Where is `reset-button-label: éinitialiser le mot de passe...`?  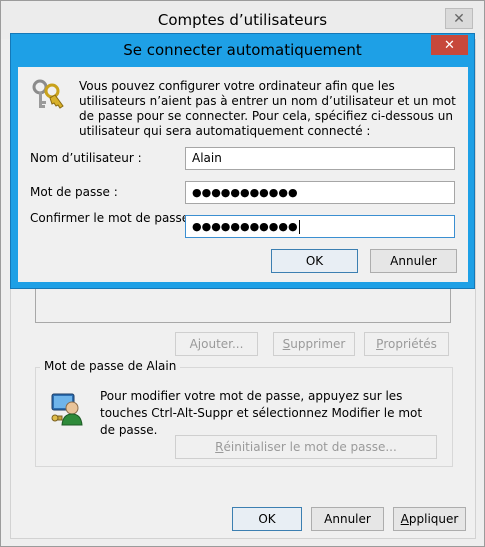
reset-button-label: éinitialiser le mot de passe... is located at coordinates (310, 447).